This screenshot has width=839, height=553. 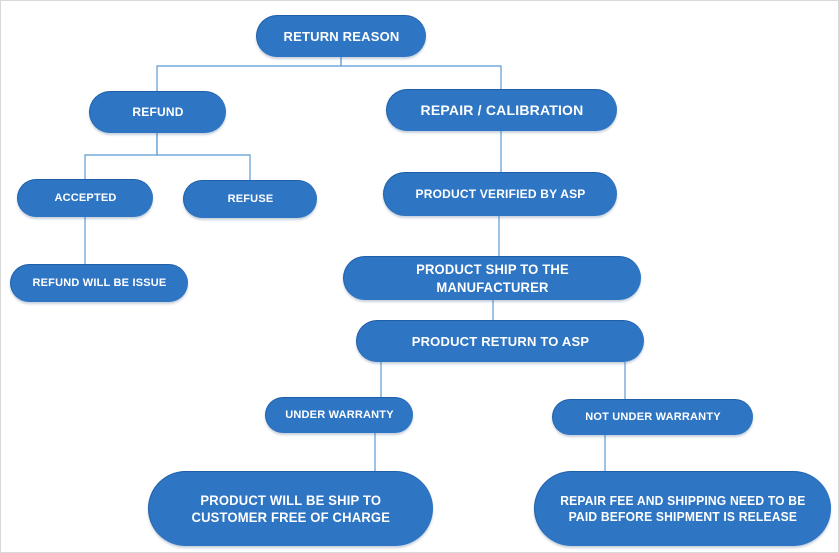 What do you see at coordinates (421, 73) in the screenshot?
I see `edge-return-to-repair` at bounding box center [421, 73].